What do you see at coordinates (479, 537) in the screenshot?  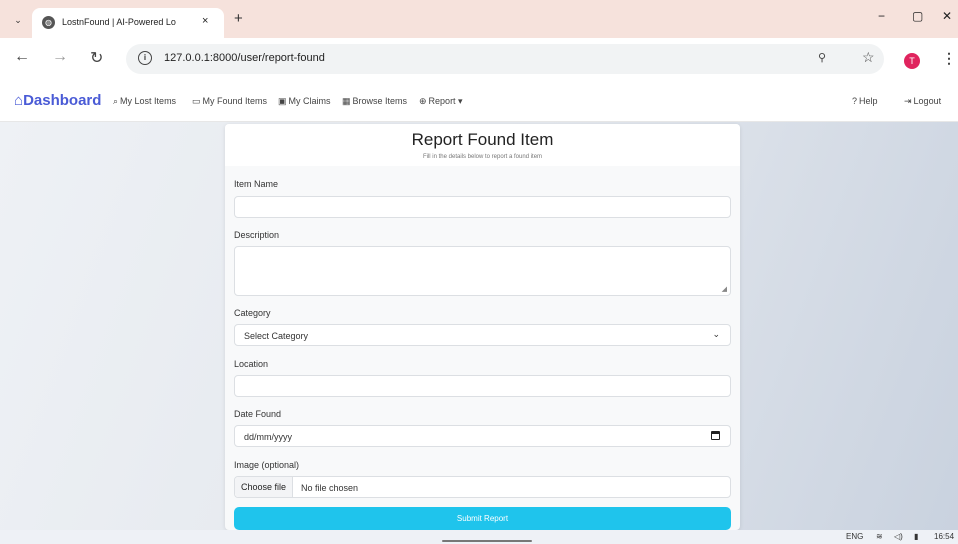 I see `taskbar: ENG ≋ ◁) ▮ 16:54` at bounding box center [479, 537].